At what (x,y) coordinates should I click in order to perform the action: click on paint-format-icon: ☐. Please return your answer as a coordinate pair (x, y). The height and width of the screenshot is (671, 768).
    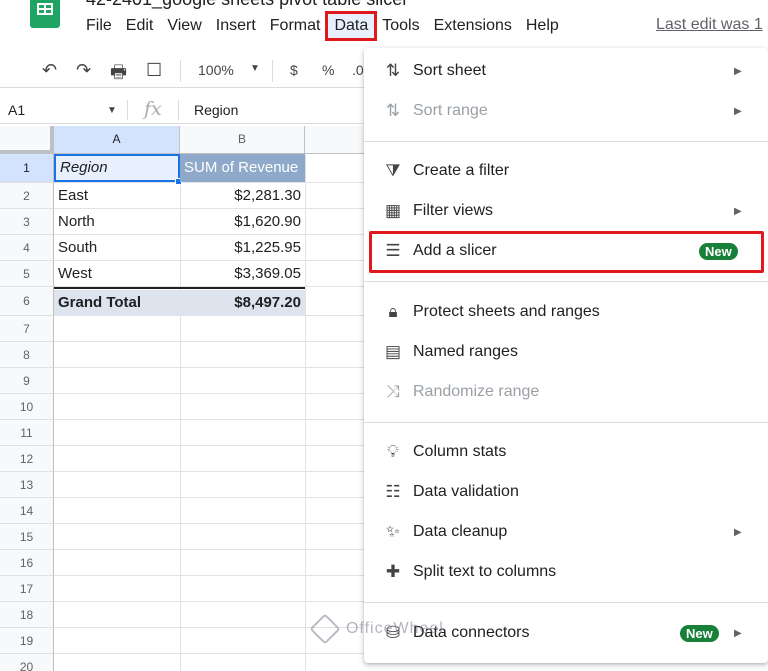
    Looking at the image, I should click on (154, 70).